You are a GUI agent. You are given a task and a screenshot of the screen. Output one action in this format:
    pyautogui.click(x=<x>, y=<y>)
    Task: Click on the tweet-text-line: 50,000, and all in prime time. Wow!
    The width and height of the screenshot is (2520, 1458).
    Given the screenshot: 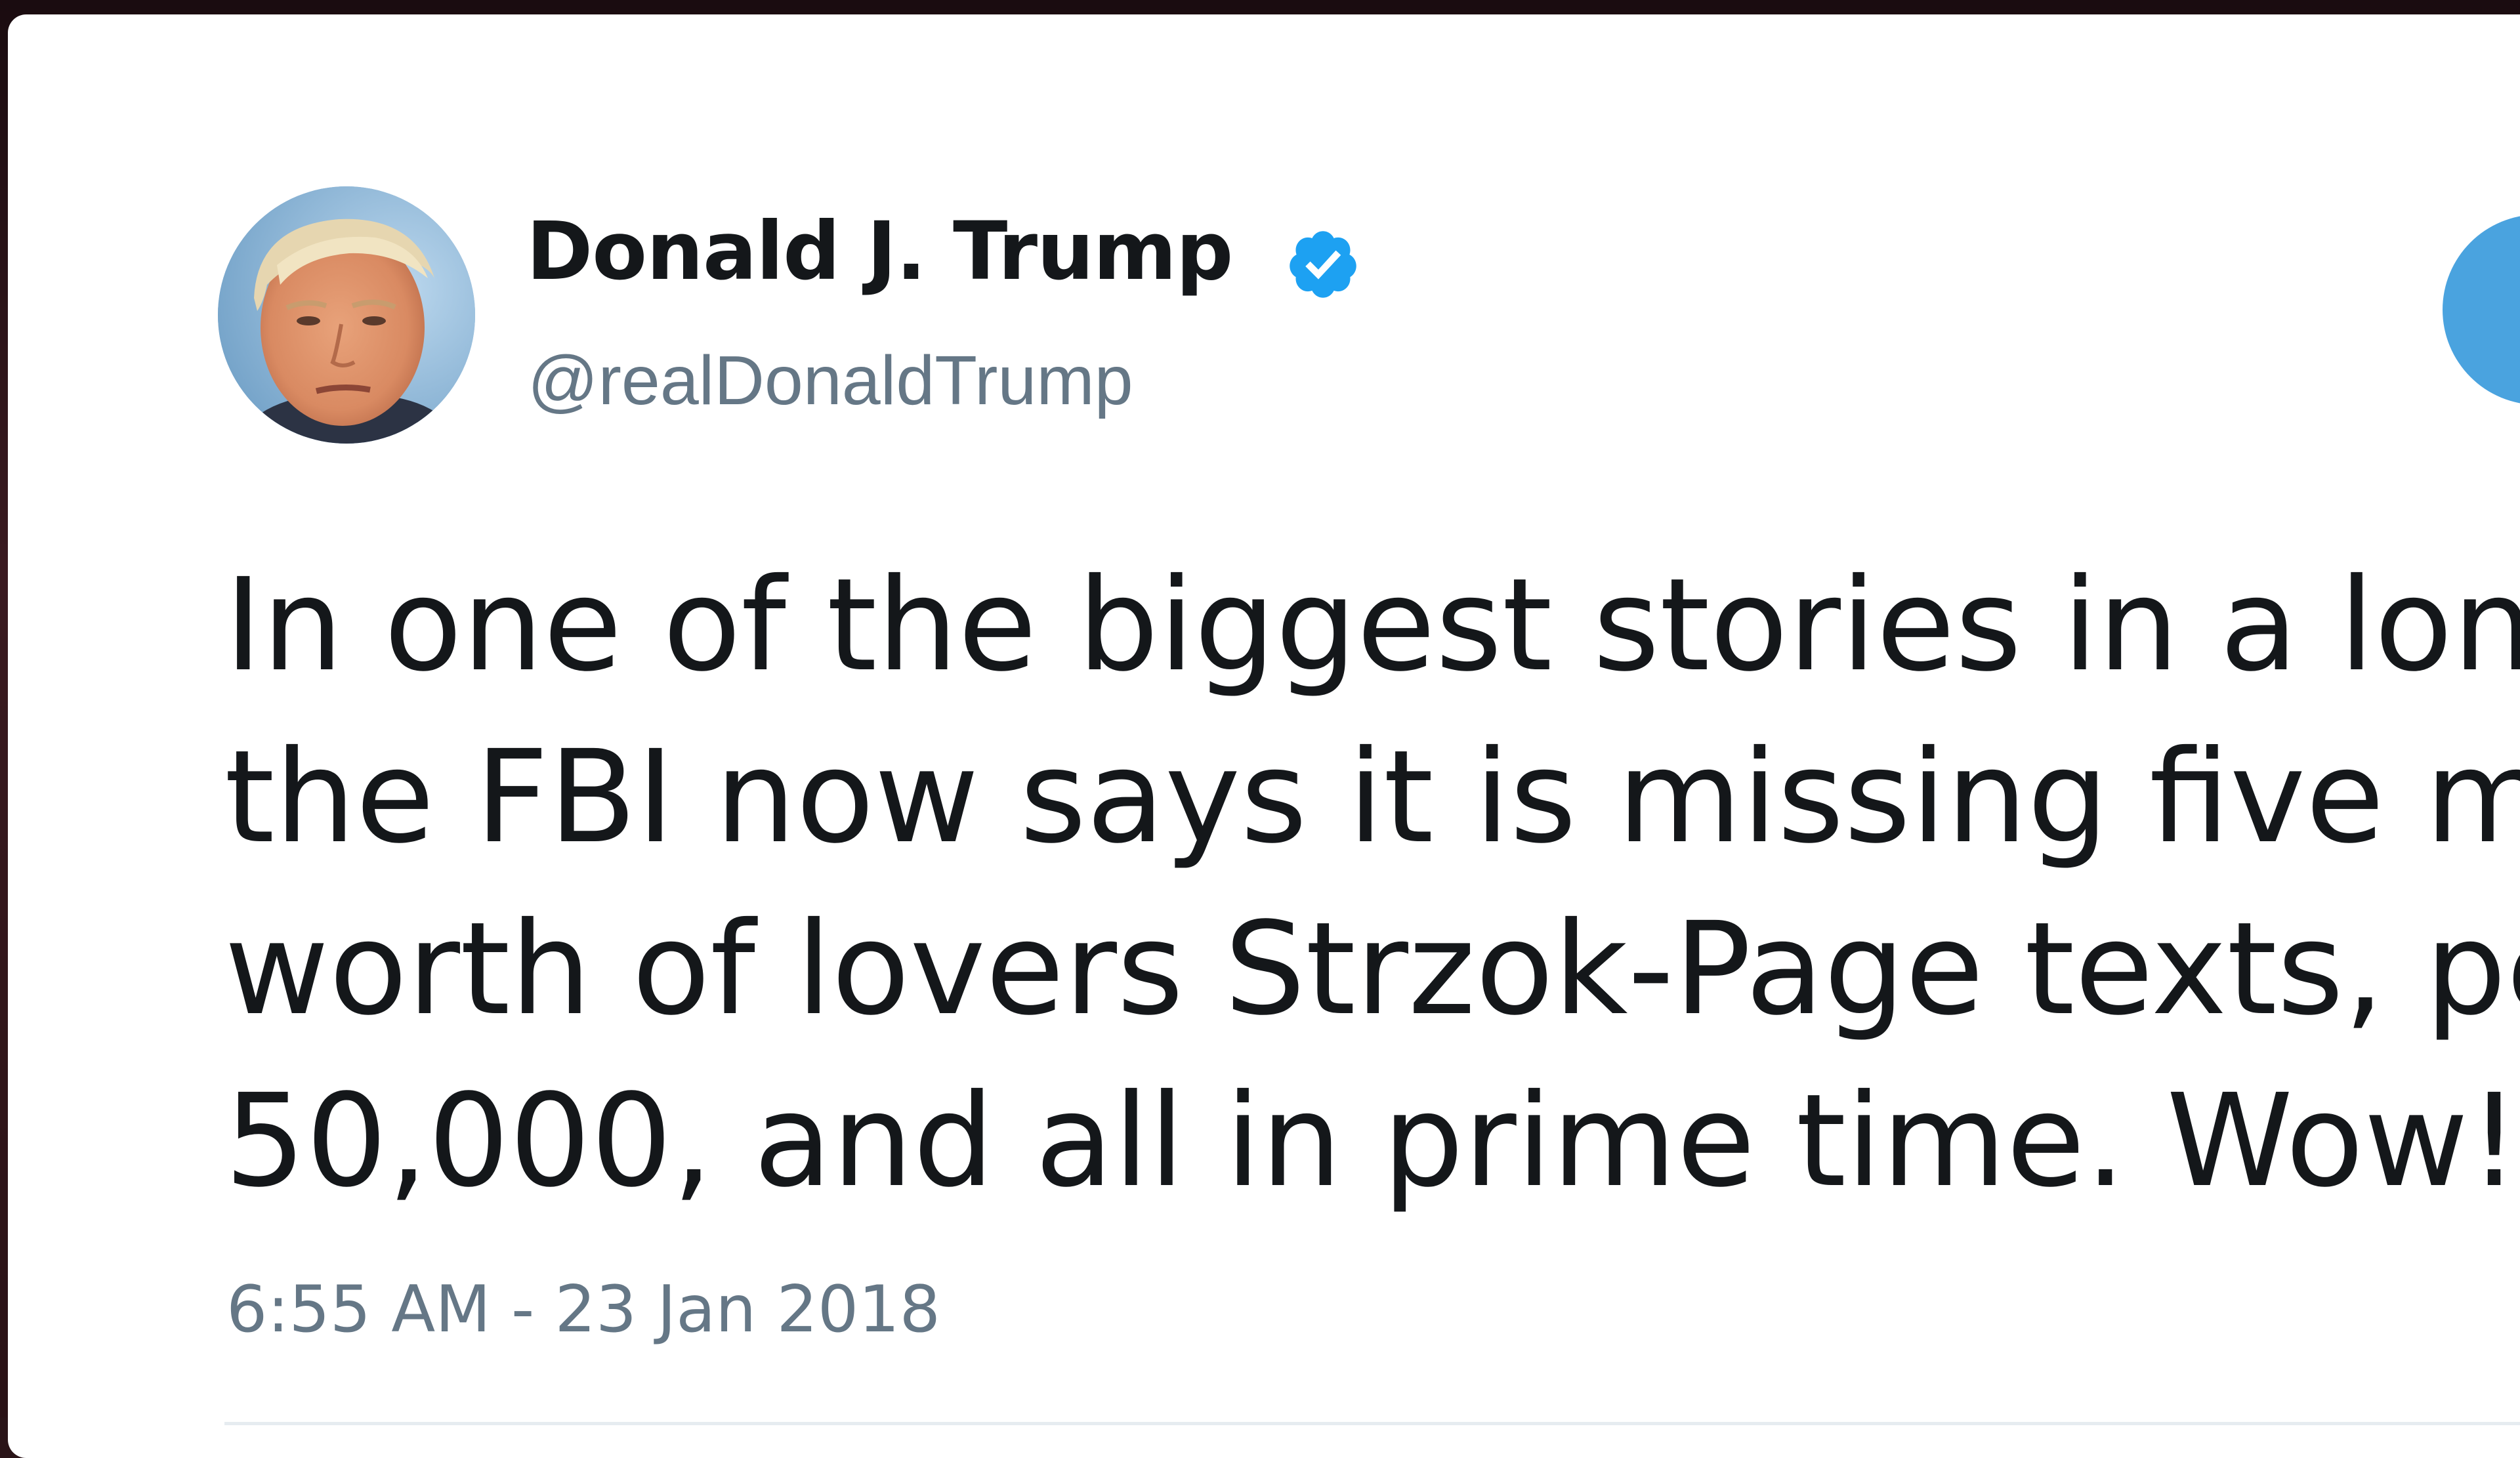 What is the action you would take?
    pyautogui.click(x=1372, y=1140)
    